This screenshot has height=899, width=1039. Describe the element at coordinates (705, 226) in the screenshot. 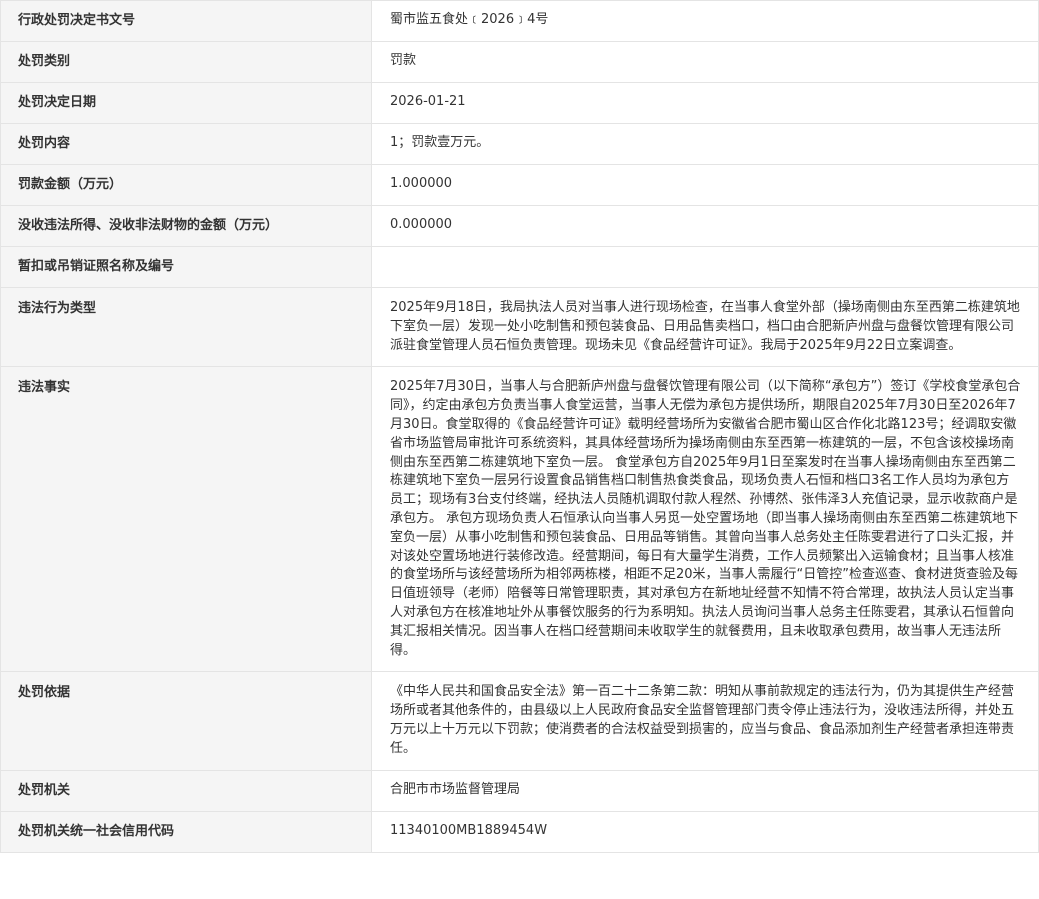

I see `row-value-cell: 0.000000` at that location.